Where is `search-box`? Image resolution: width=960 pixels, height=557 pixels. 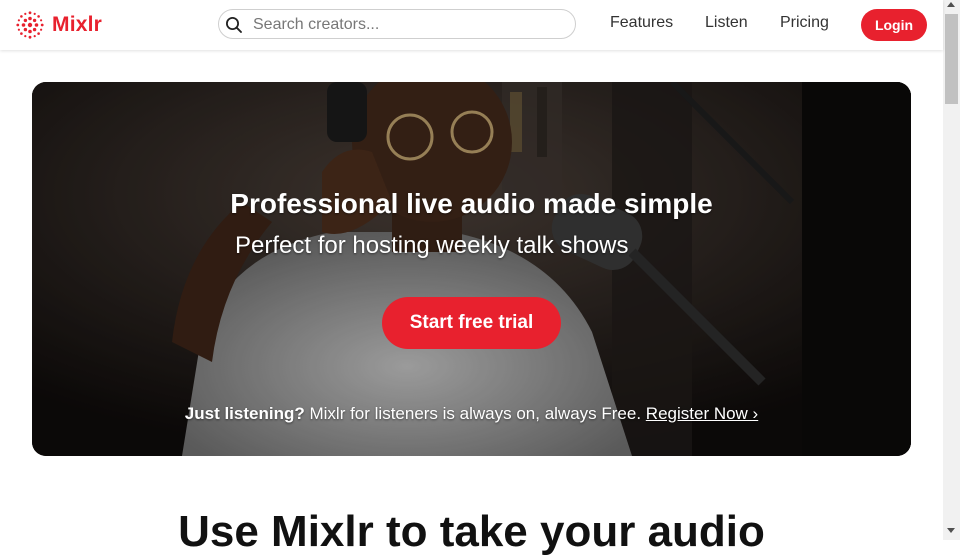 search-box is located at coordinates (397, 24).